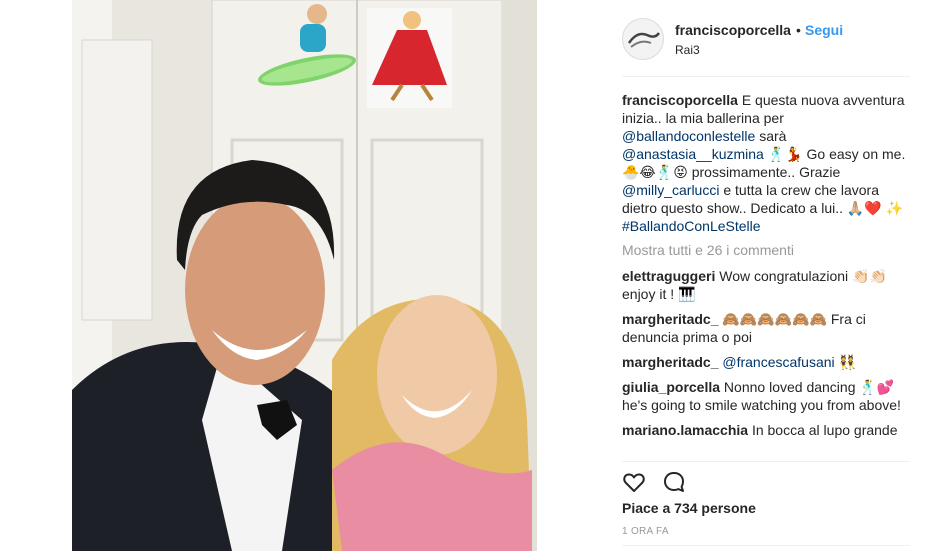 The width and height of the screenshot is (933, 551). What do you see at coordinates (674, 482) in the screenshot?
I see `comment-bubble-icon` at bounding box center [674, 482].